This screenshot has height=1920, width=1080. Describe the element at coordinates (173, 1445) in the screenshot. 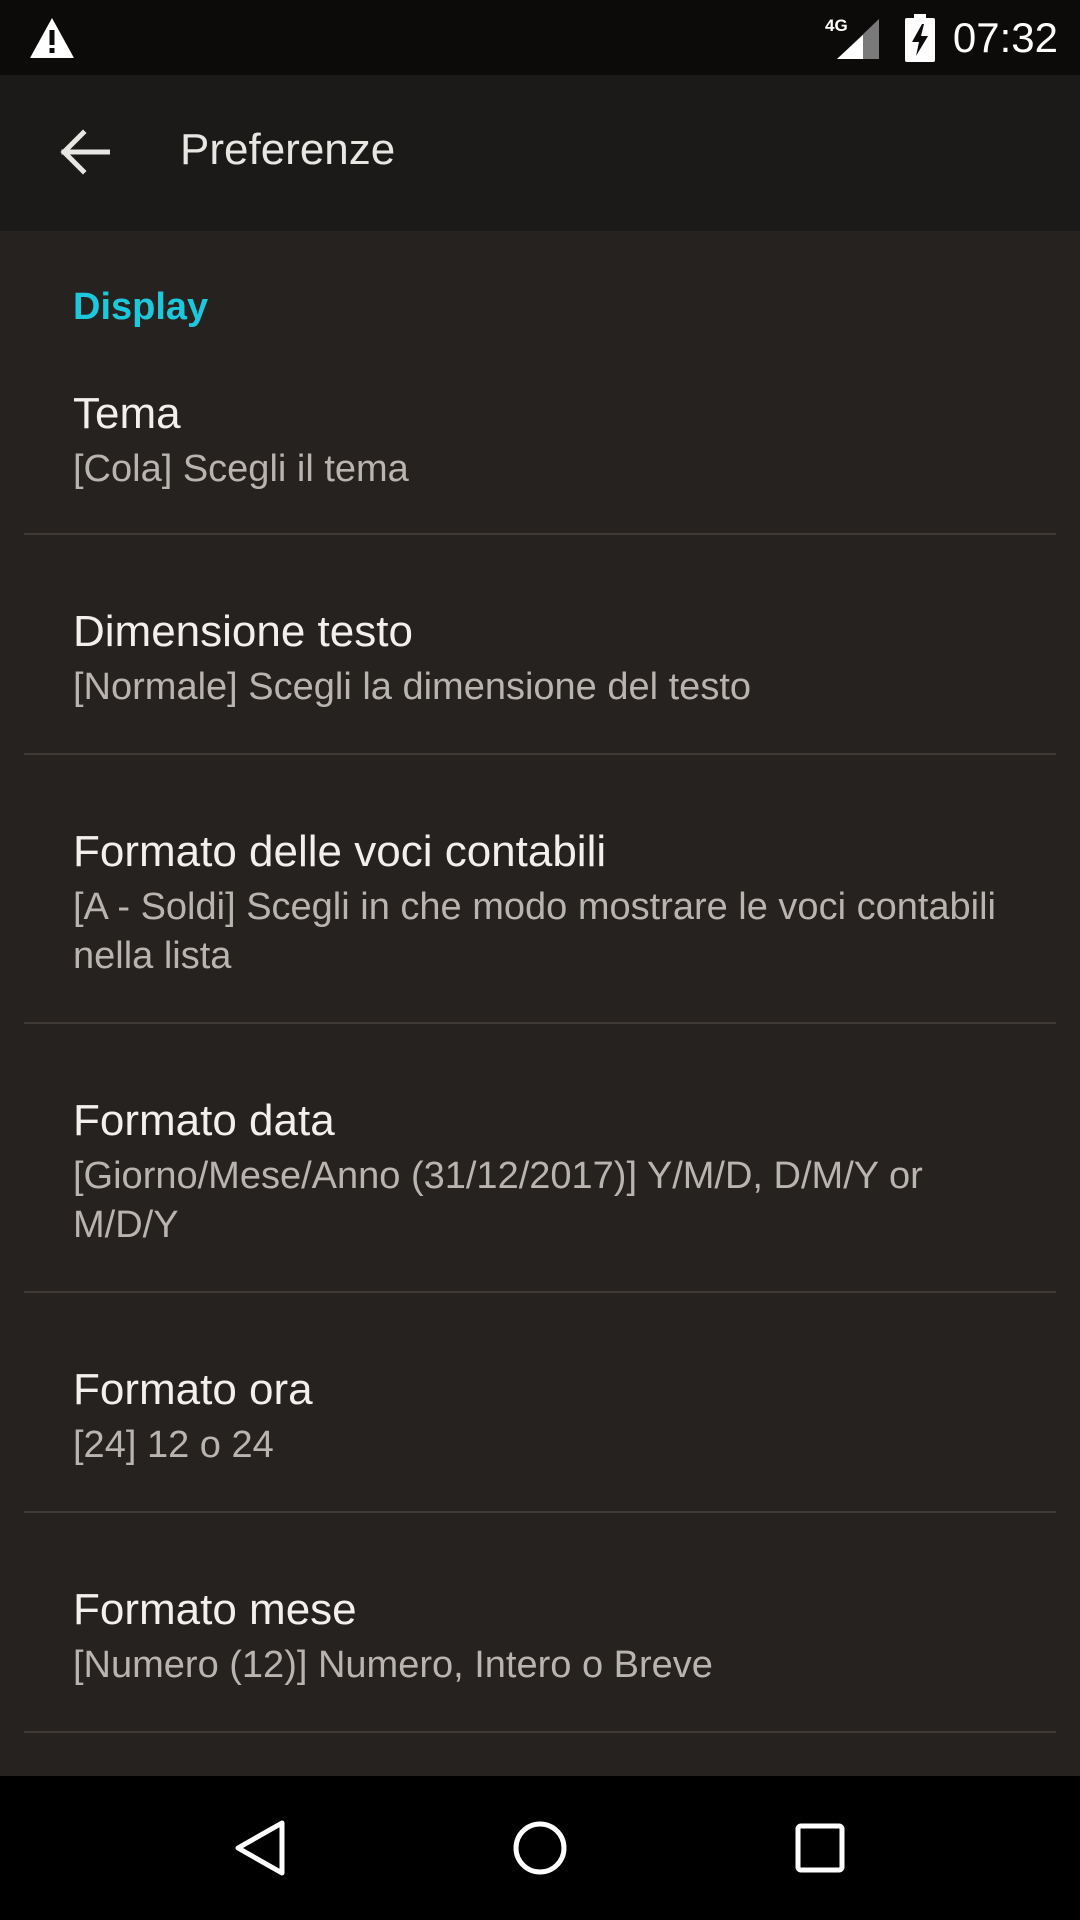

I see `pref-summary: [24] 12 o 24` at that location.